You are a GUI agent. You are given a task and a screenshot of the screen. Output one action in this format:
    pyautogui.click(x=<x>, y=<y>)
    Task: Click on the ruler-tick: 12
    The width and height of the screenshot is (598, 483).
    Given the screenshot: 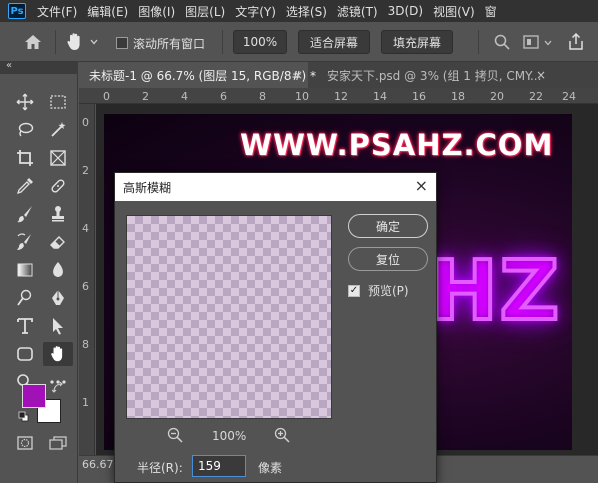 What is the action you would take?
    pyautogui.click(x=341, y=96)
    